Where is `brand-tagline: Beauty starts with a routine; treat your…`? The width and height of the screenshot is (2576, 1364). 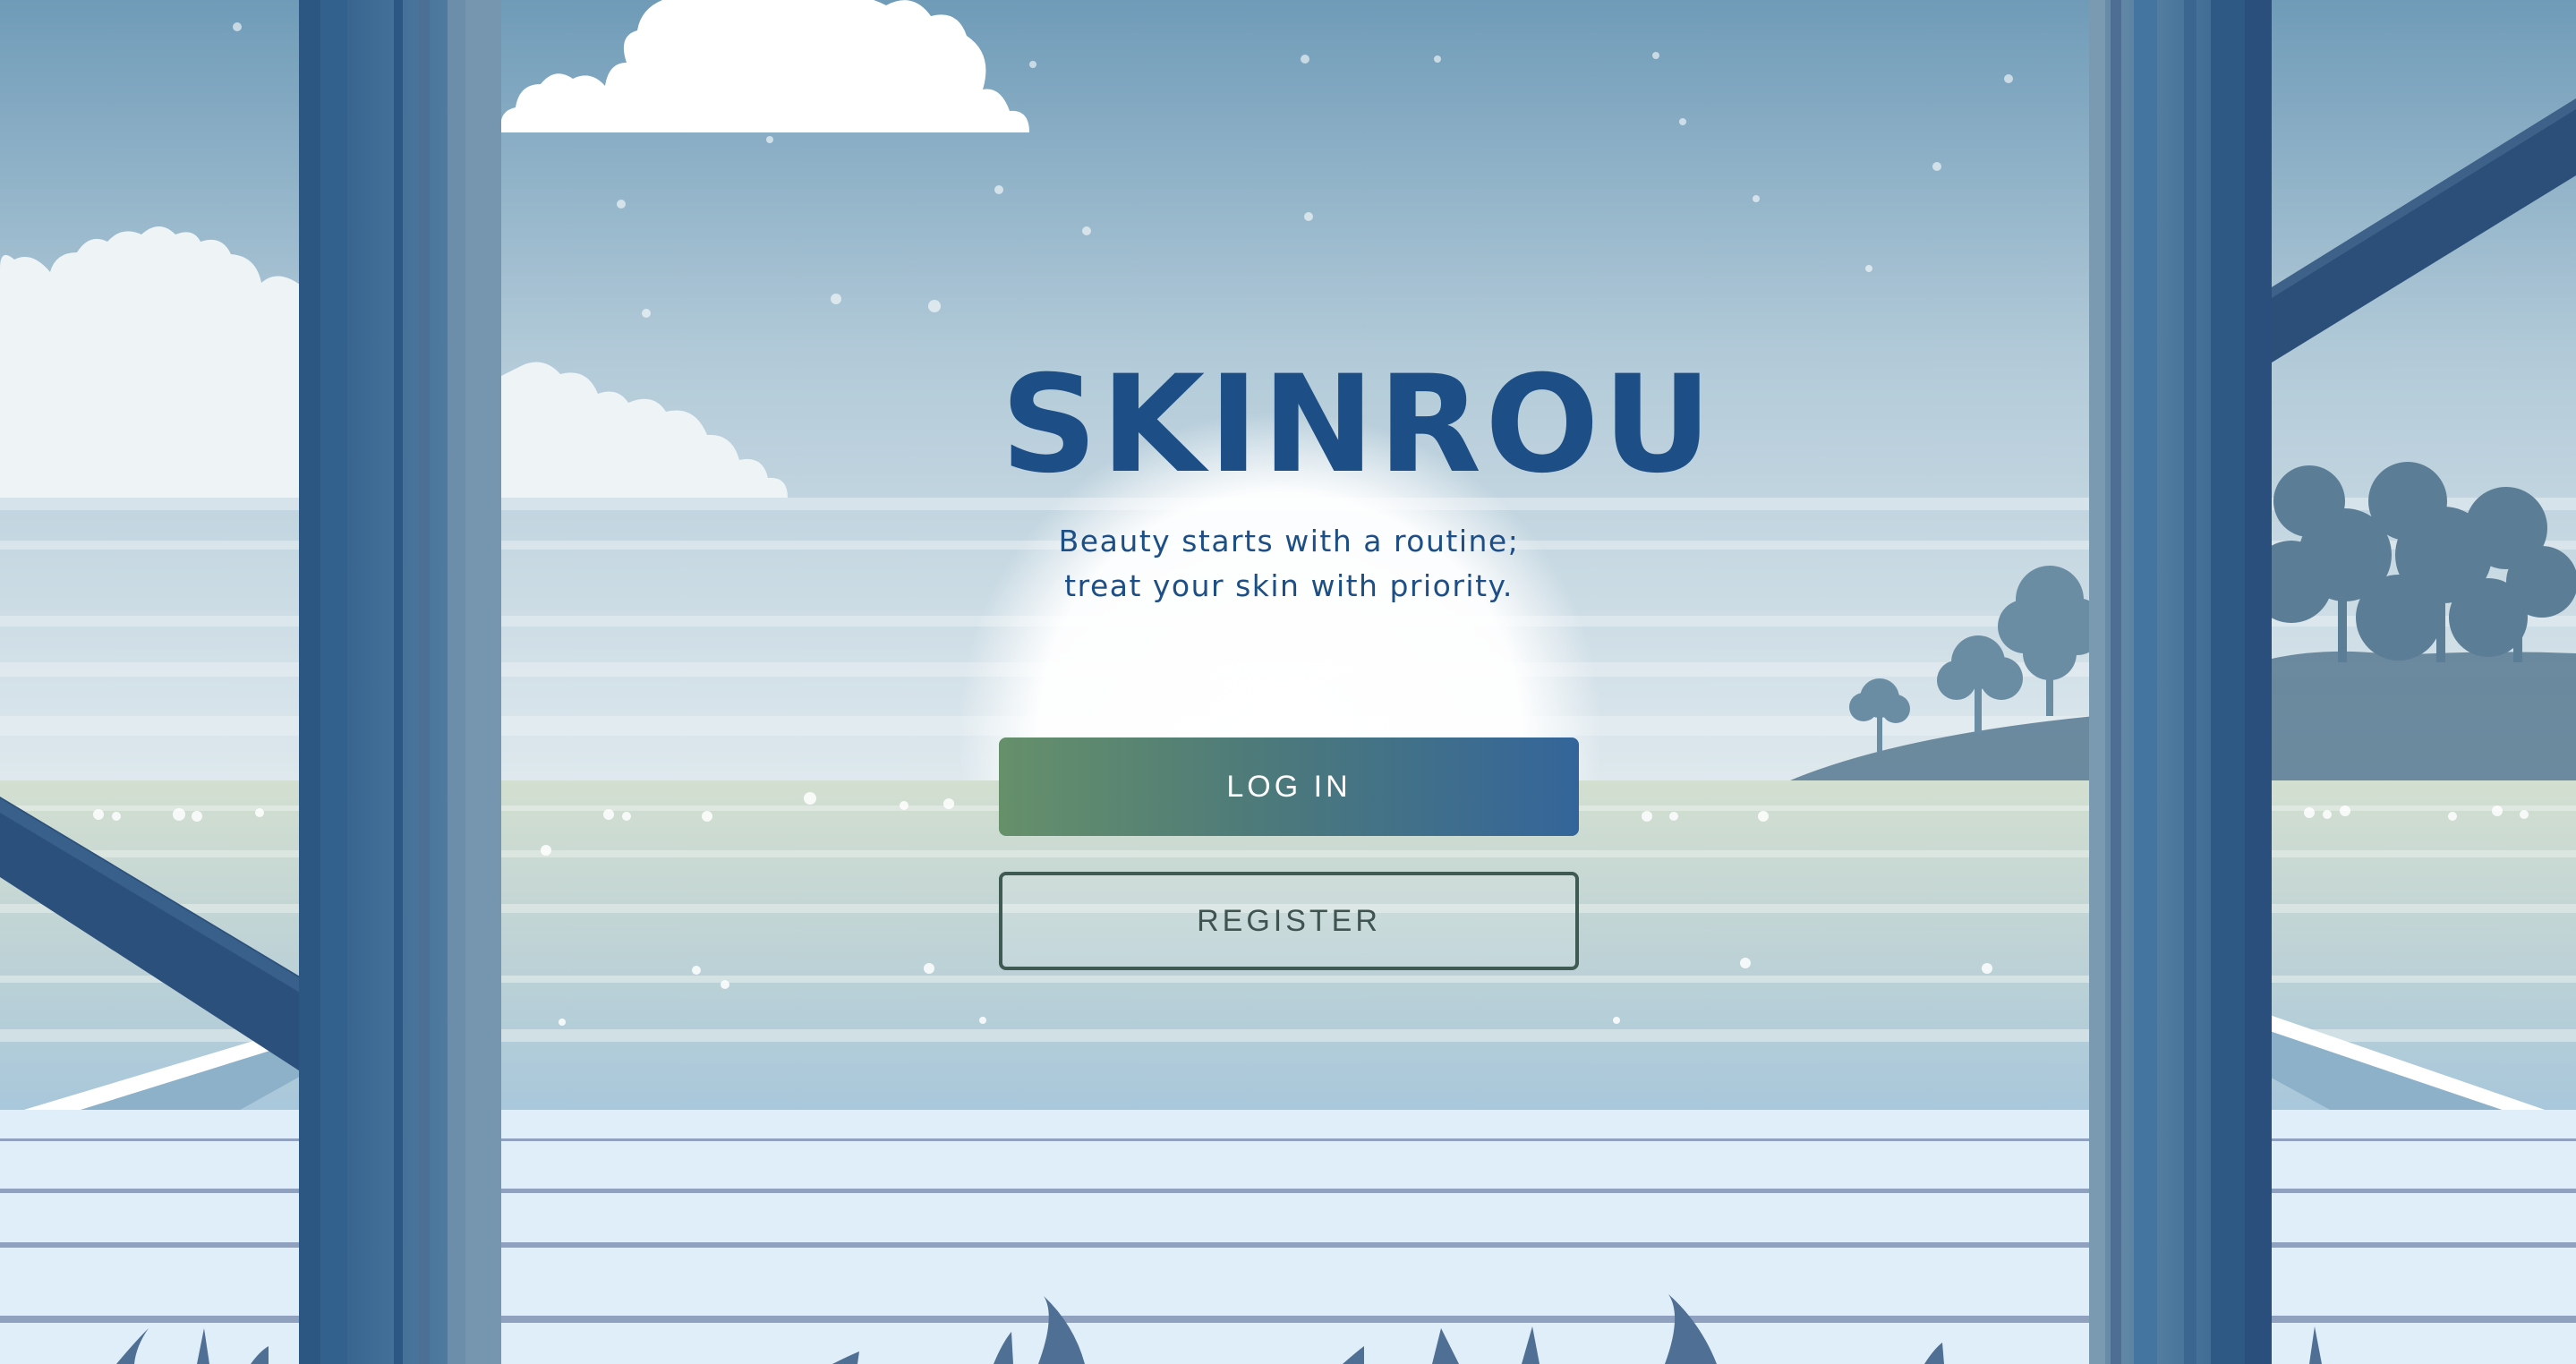
brand-tagline: Beauty starts with a routine; treat your… is located at coordinates (1289, 564).